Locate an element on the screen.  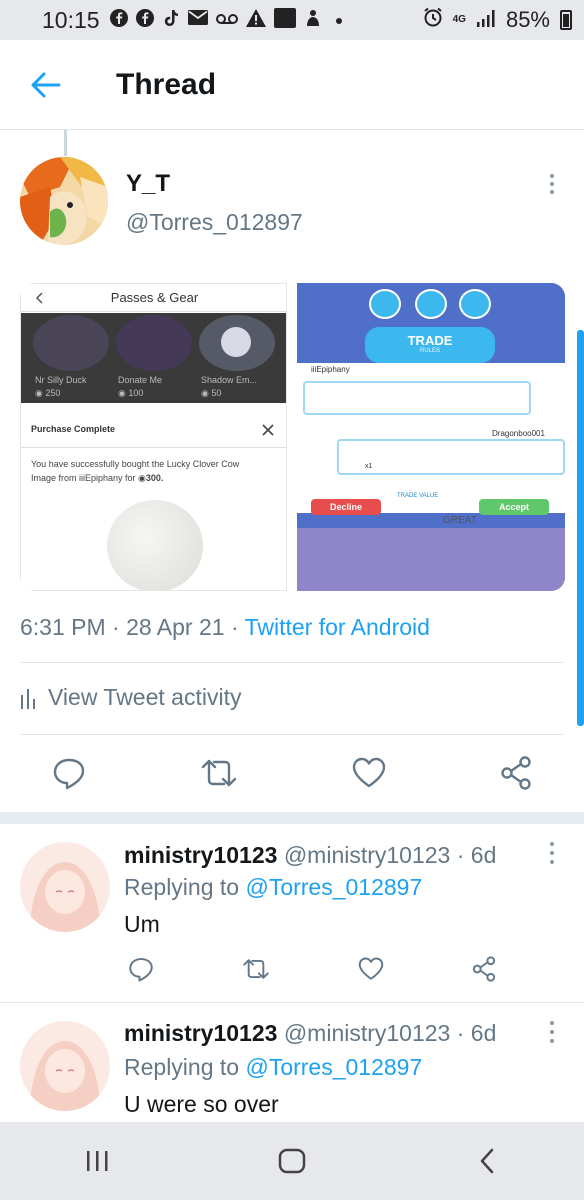
recent-apps-icon is located at coordinates (97, 1161).